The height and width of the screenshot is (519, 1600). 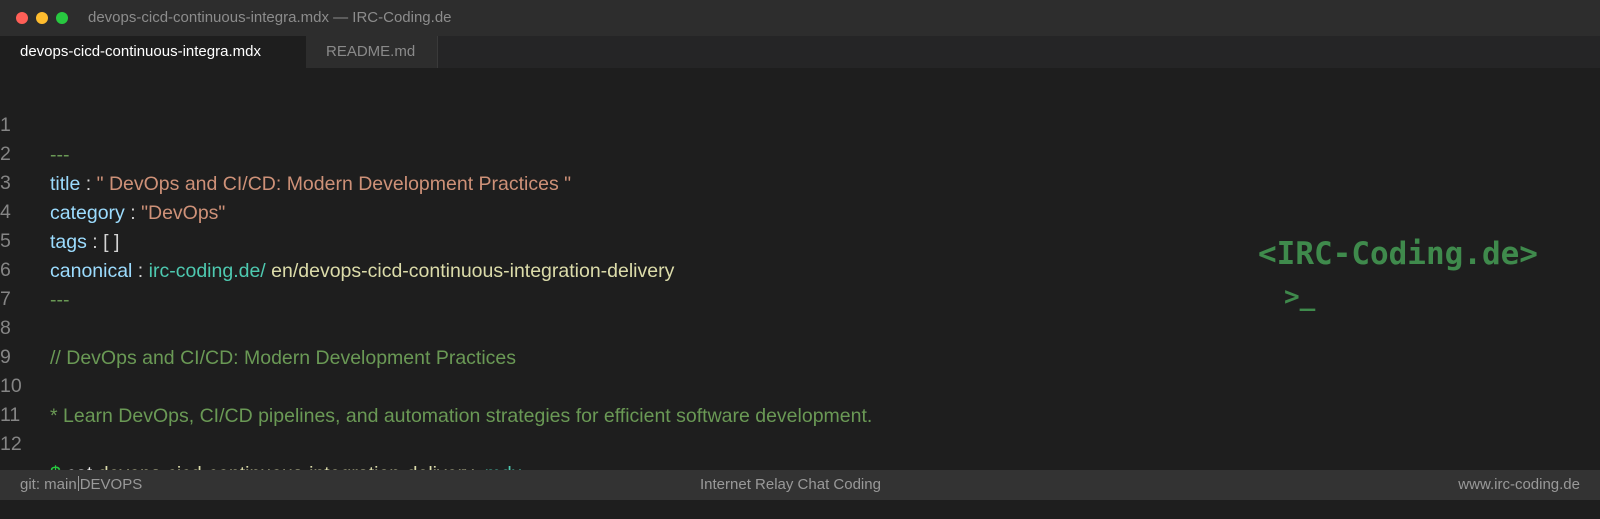 What do you see at coordinates (207, 271) in the screenshot?
I see `canonical-domain: irc-coding.de/` at bounding box center [207, 271].